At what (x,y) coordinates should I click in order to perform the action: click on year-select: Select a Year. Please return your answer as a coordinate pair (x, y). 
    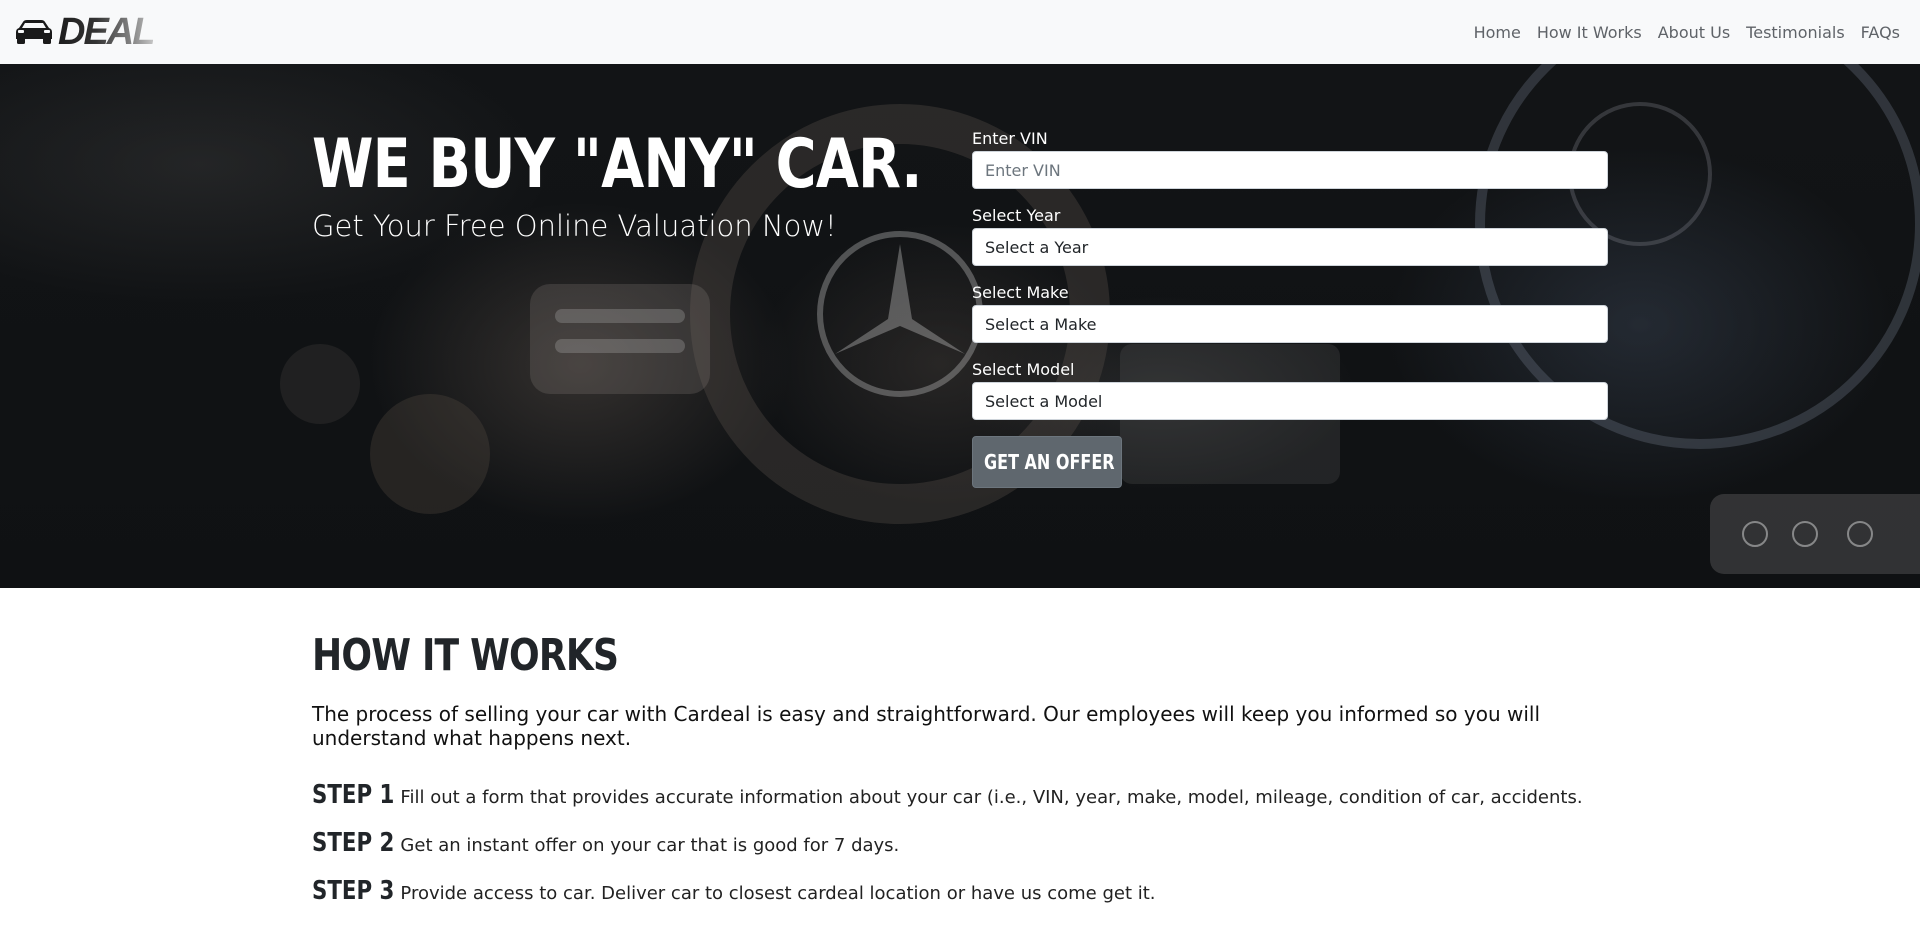
    Looking at the image, I should click on (1290, 247).